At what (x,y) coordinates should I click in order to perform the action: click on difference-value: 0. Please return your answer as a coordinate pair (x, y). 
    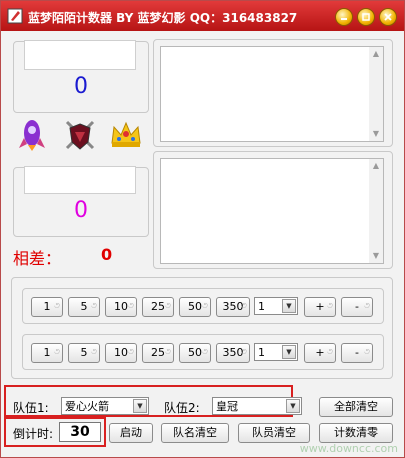
    Looking at the image, I should click on (107, 254).